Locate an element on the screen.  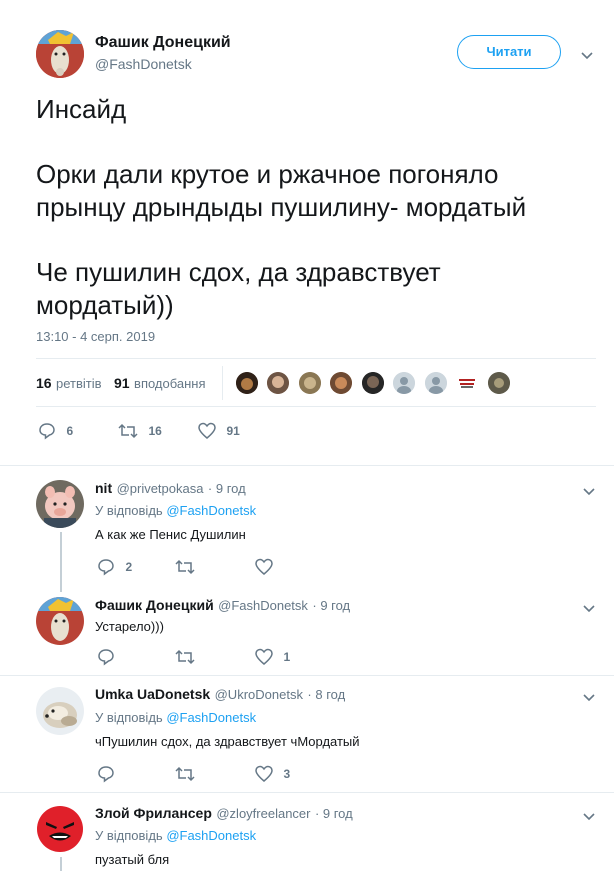
author-avatar is located at coordinates (60, 54).